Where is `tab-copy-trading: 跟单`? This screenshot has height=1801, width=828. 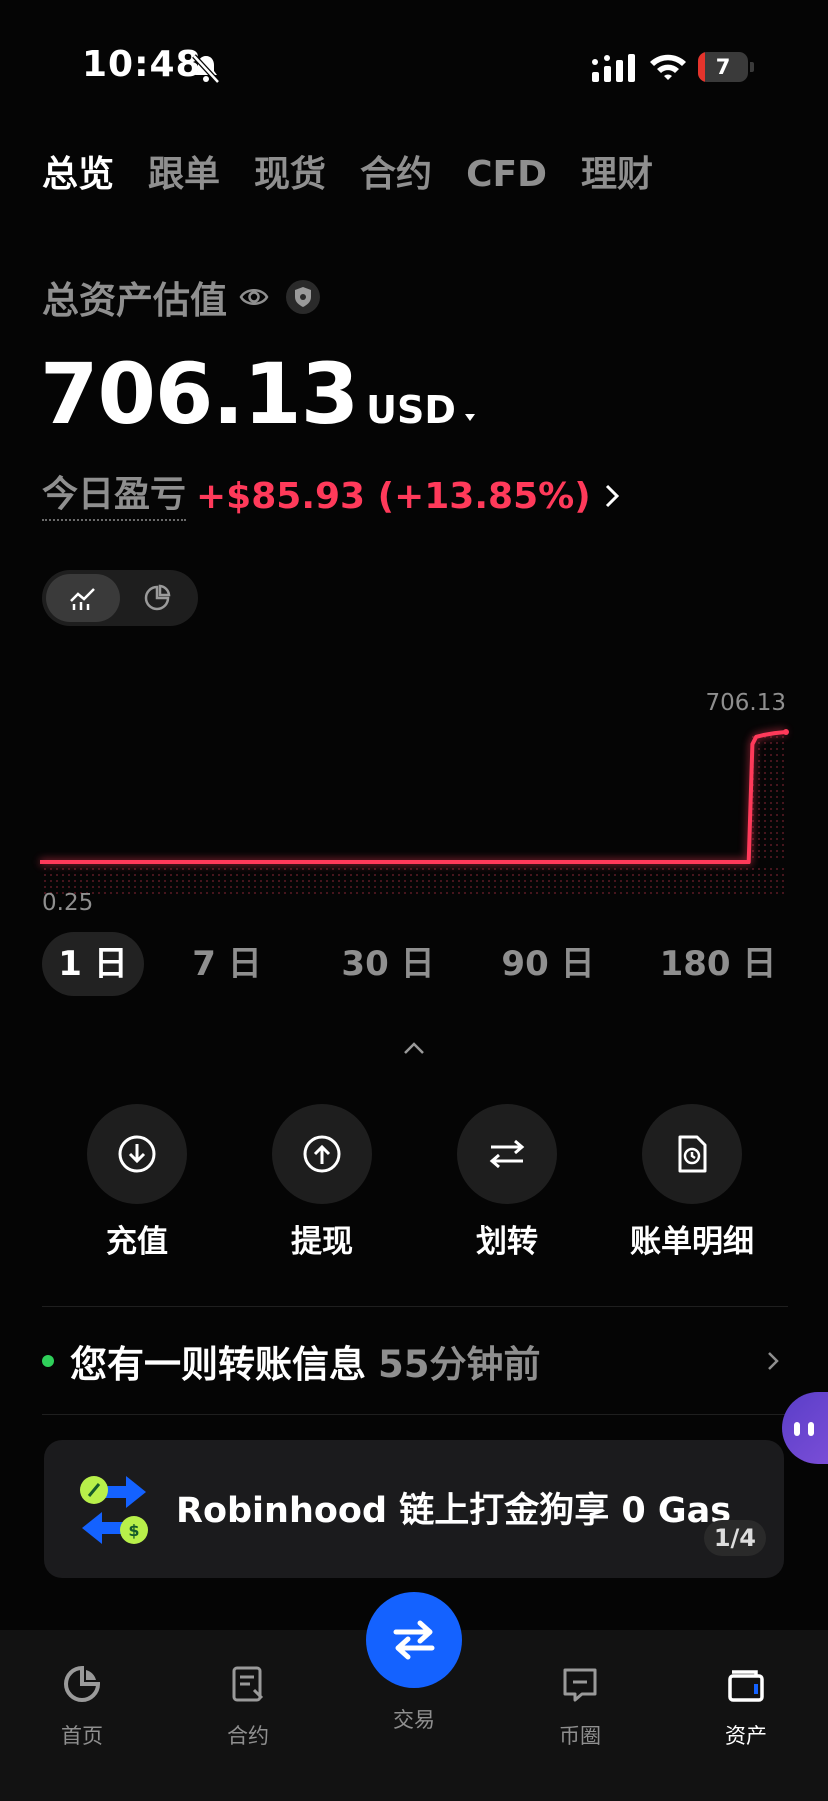
tab-copy-trading: 跟单 is located at coordinates (184, 175).